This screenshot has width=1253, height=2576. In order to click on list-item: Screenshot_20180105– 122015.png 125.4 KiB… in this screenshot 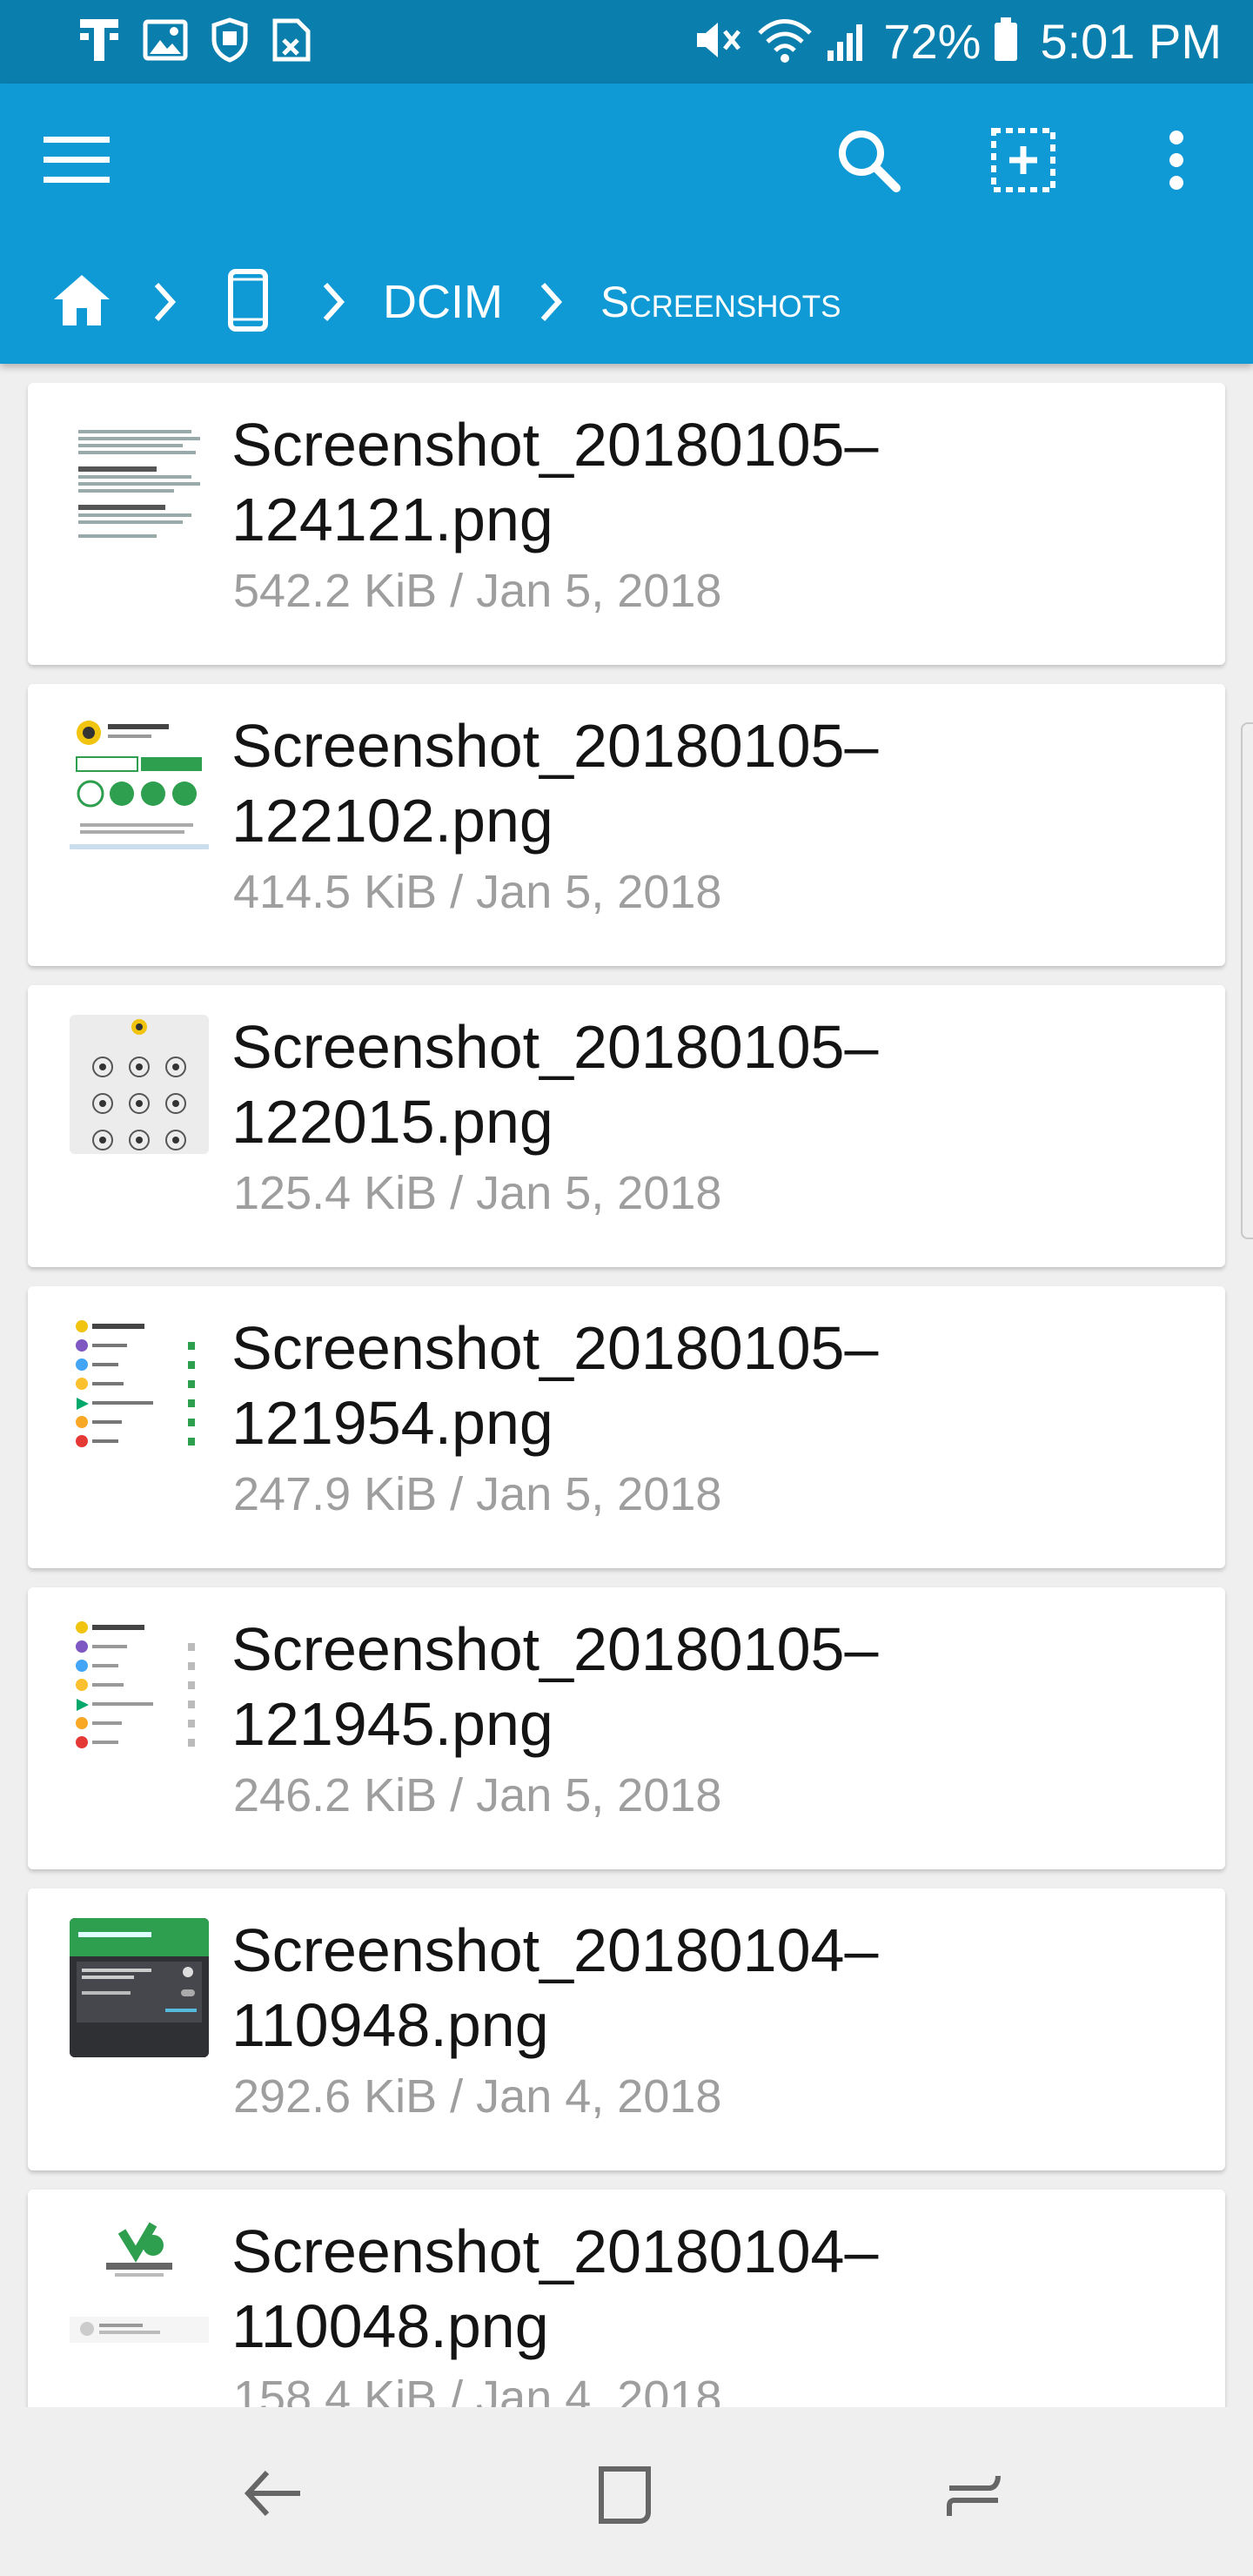, I will do `click(626, 1126)`.